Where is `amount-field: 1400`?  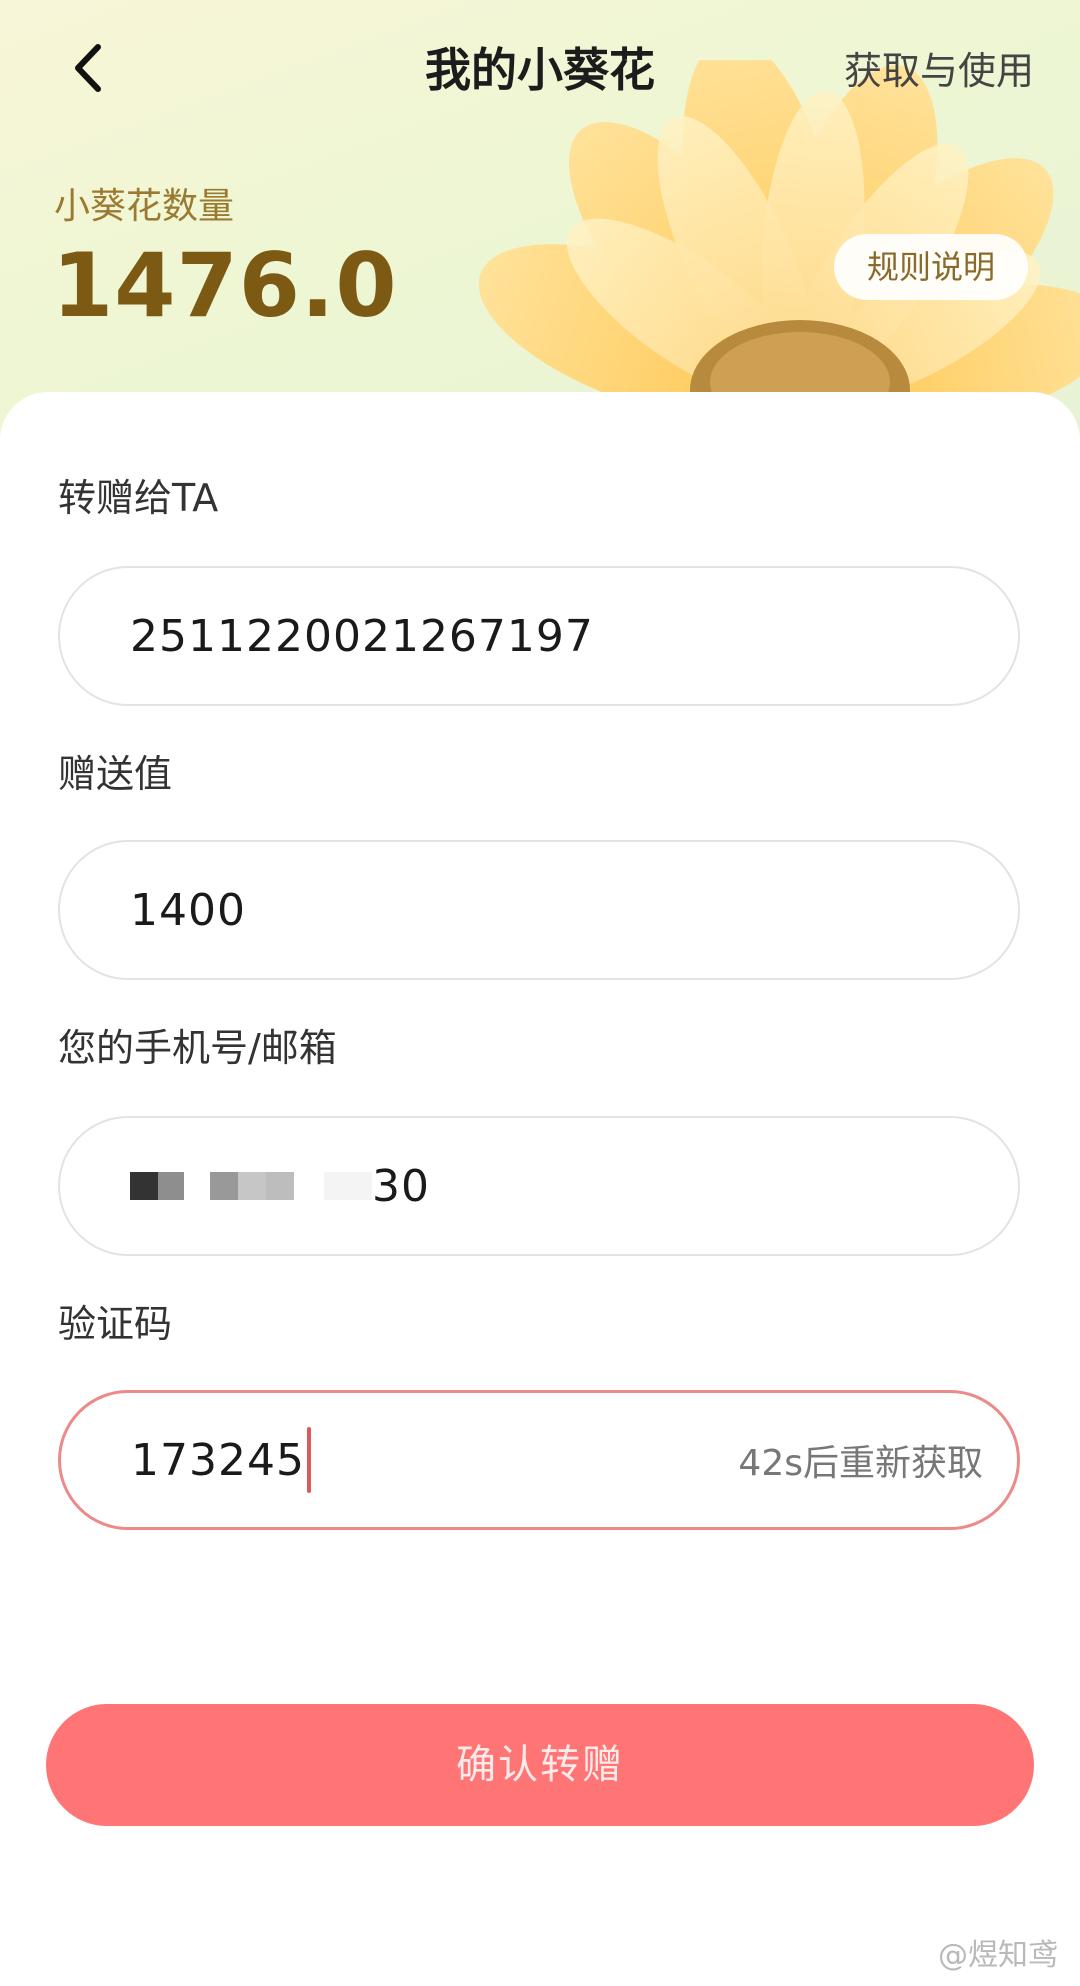
amount-field: 1400 is located at coordinates (539, 910).